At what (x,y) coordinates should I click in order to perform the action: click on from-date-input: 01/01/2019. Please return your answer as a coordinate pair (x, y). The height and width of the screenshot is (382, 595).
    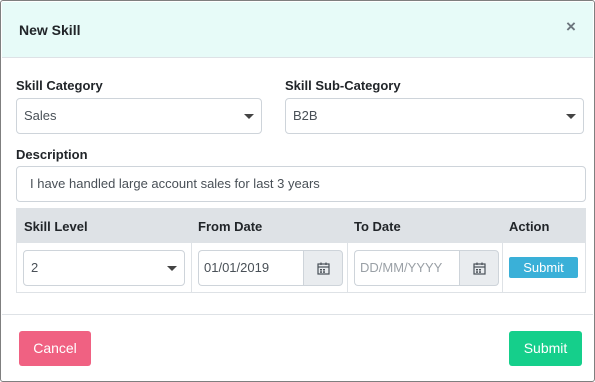
    Looking at the image, I should click on (251, 268).